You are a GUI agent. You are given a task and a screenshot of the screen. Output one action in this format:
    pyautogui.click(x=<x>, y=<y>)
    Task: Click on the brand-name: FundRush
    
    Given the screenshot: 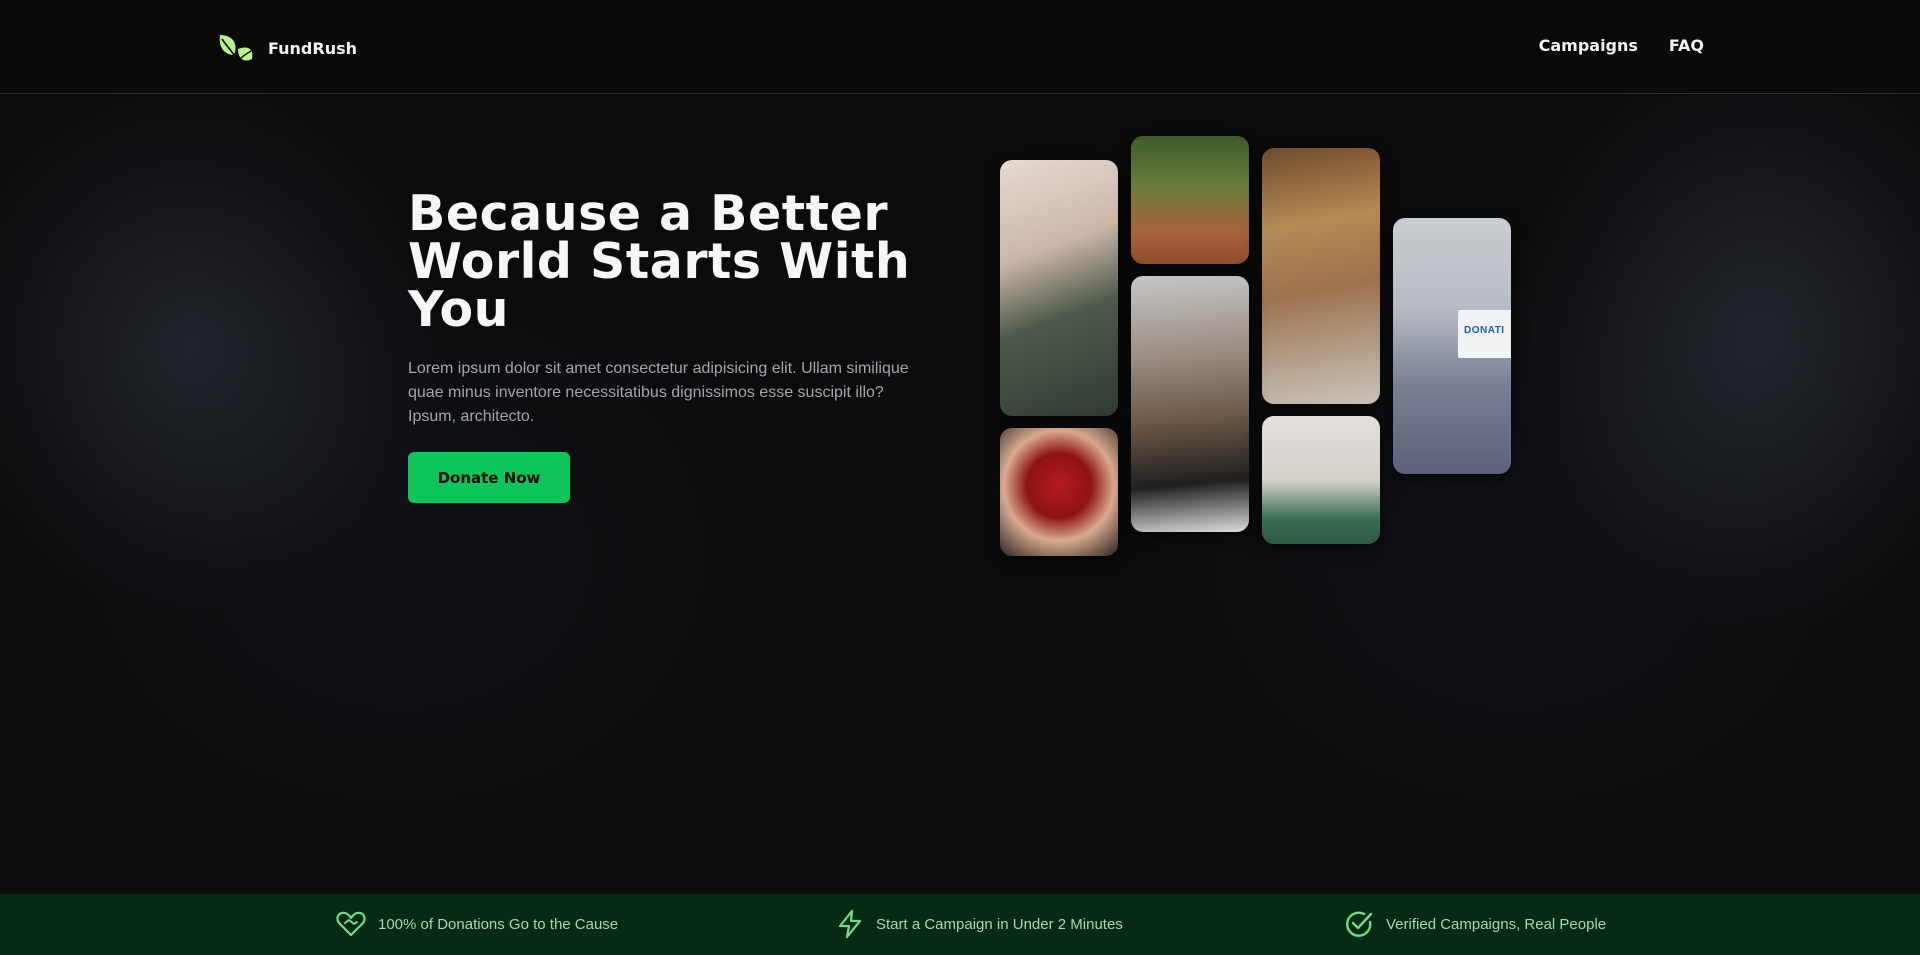 What is the action you would take?
    pyautogui.click(x=312, y=48)
    